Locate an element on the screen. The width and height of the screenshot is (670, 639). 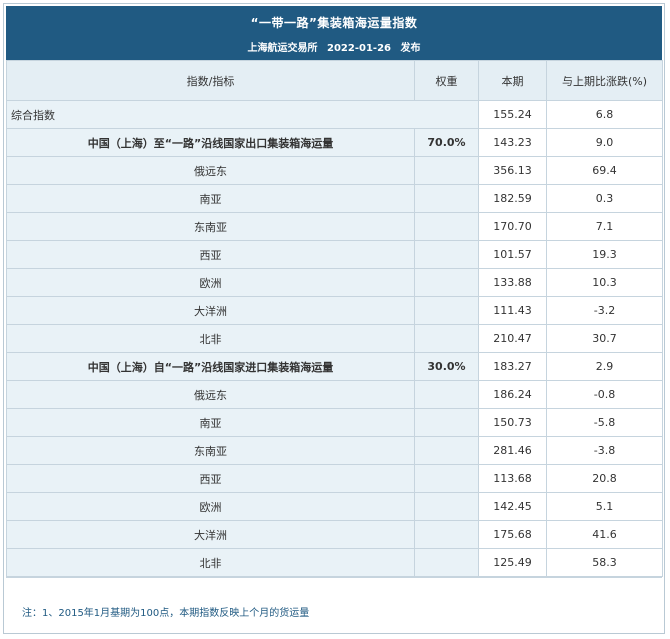
footnote: 注：1、2015年1月基期为100点，本期指数反映上个月的货运量 is located at coordinates (166, 613).